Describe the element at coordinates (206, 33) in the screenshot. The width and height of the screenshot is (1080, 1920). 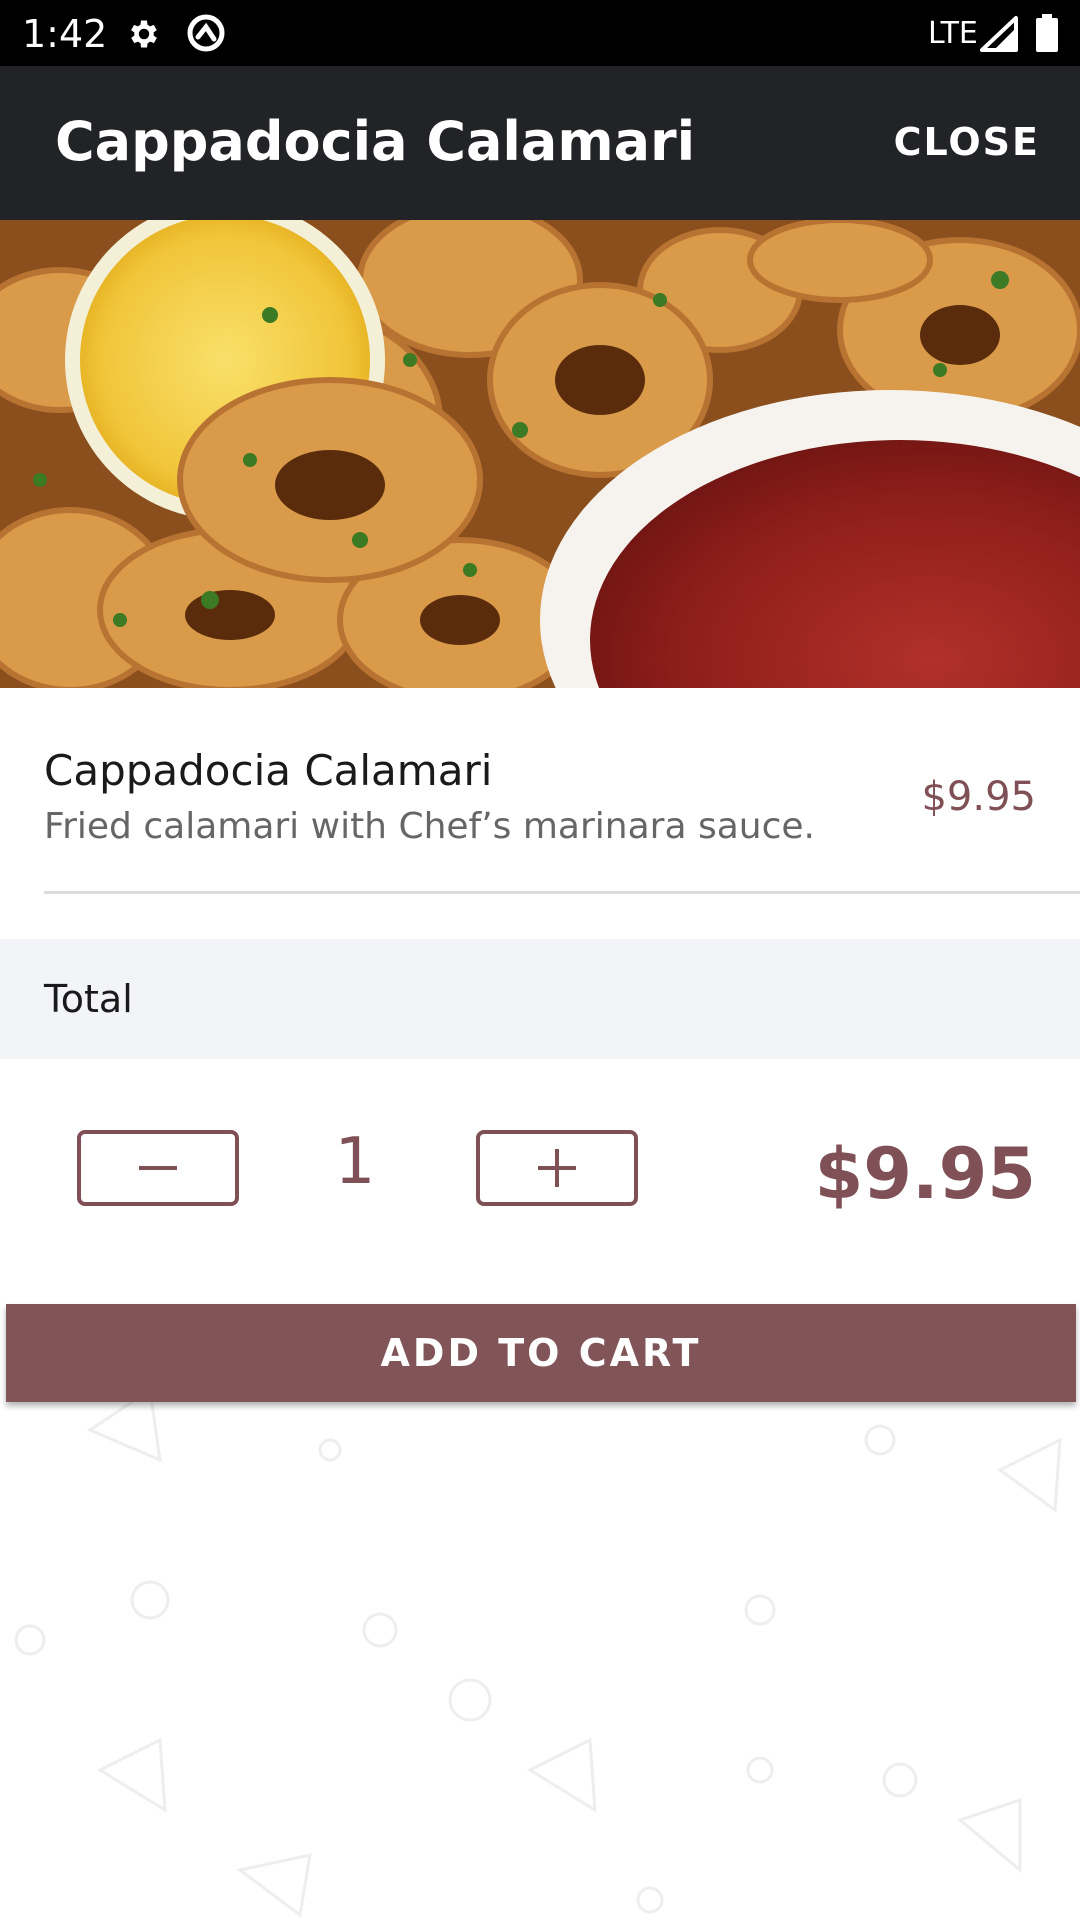
I see `sync-icon` at that location.